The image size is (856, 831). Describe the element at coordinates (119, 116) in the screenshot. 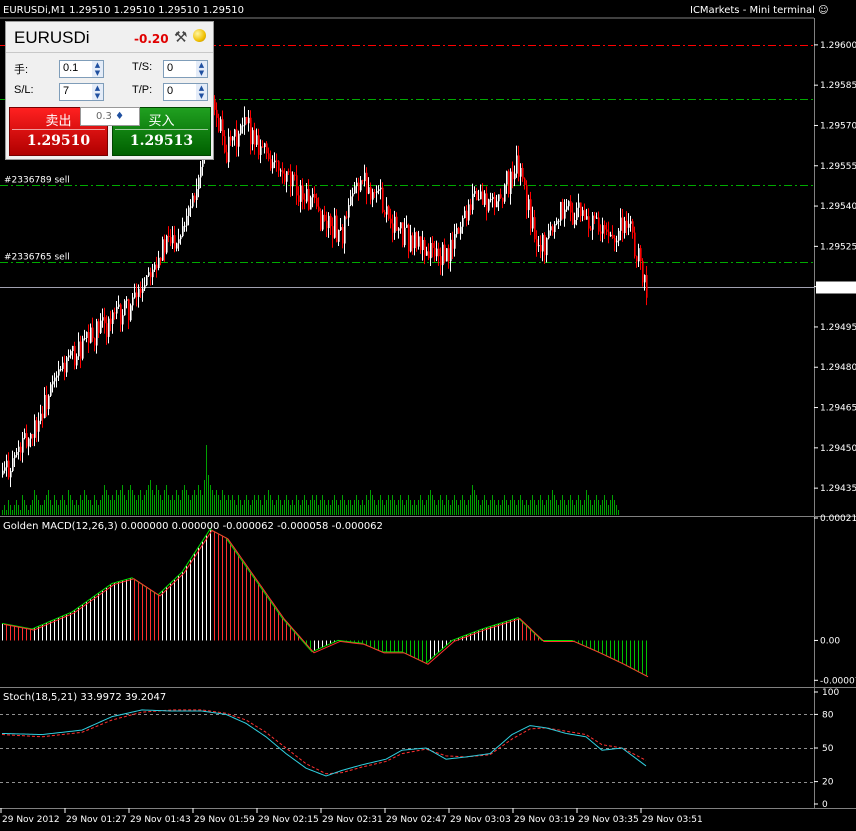

I see `spin-arrow-icon: ♦` at that location.